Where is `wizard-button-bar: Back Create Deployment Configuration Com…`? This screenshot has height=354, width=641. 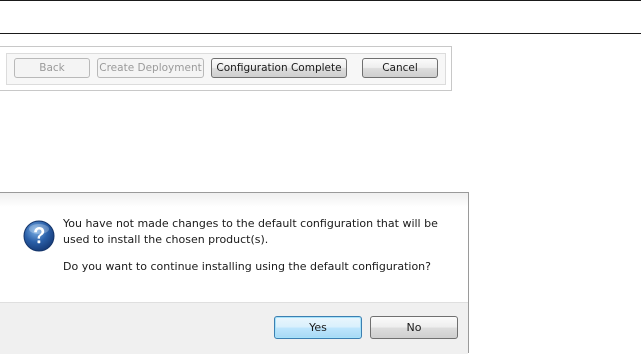
wizard-button-bar: Back Create Deployment Configuration Com… is located at coordinates (226, 68).